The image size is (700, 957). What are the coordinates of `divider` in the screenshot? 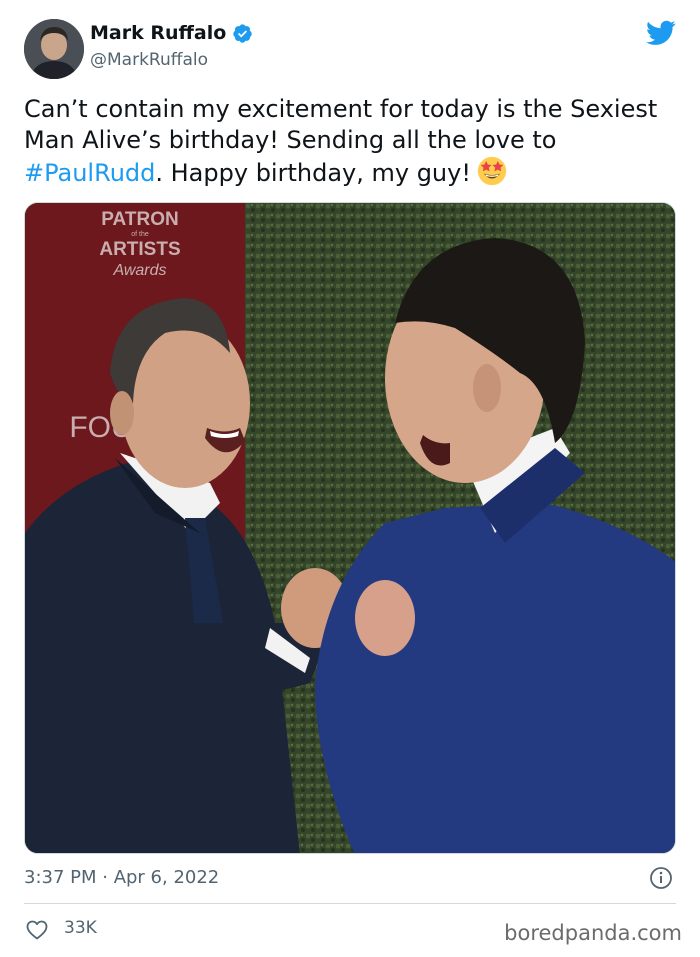 It's located at (350, 903).